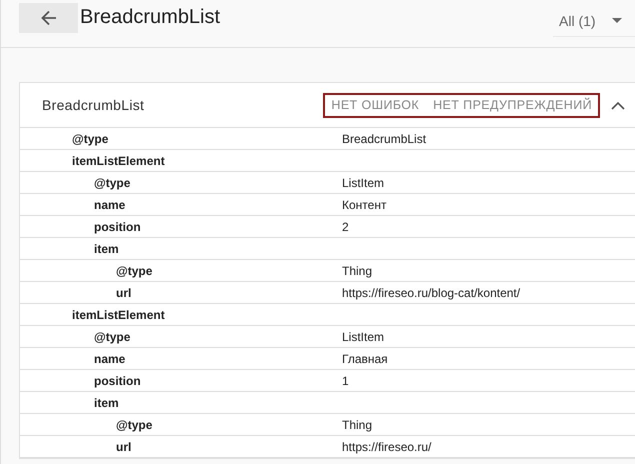 The width and height of the screenshot is (635, 464). What do you see at coordinates (512, 105) in the screenshot?
I see `status-label: НЕТ ПРЕДУПРЕЖДЕНИЙ` at bounding box center [512, 105].